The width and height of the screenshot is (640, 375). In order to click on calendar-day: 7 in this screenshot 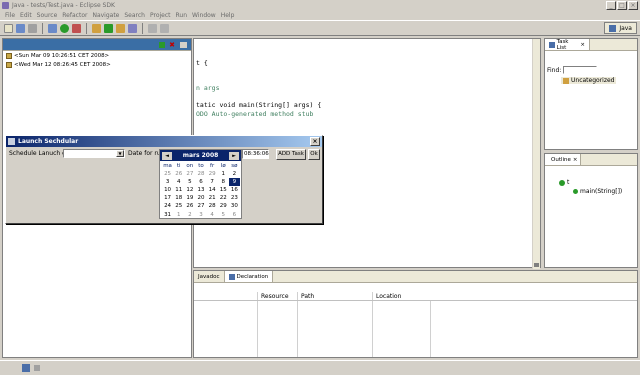, I will do `click(212, 182)`.